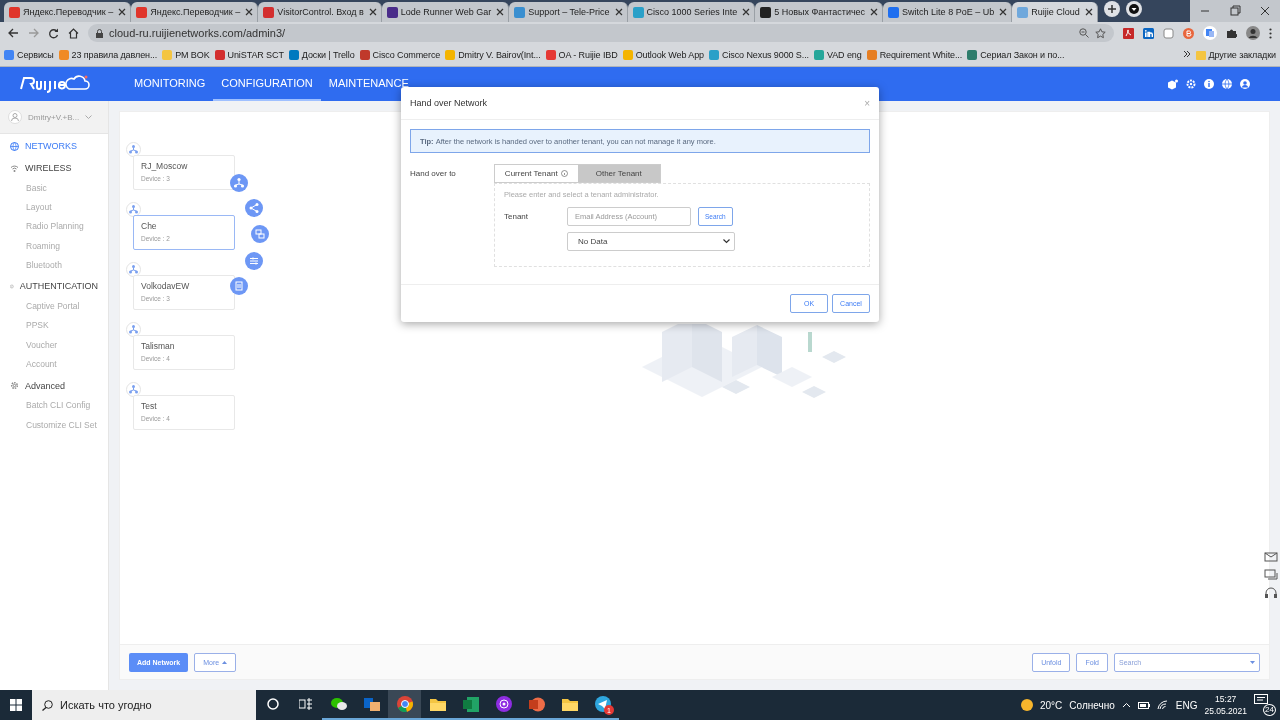 Image resolution: width=1280 pixels, height=720 pixels. I want to click on bookmark: Доски | Trello, so click(321, 55).